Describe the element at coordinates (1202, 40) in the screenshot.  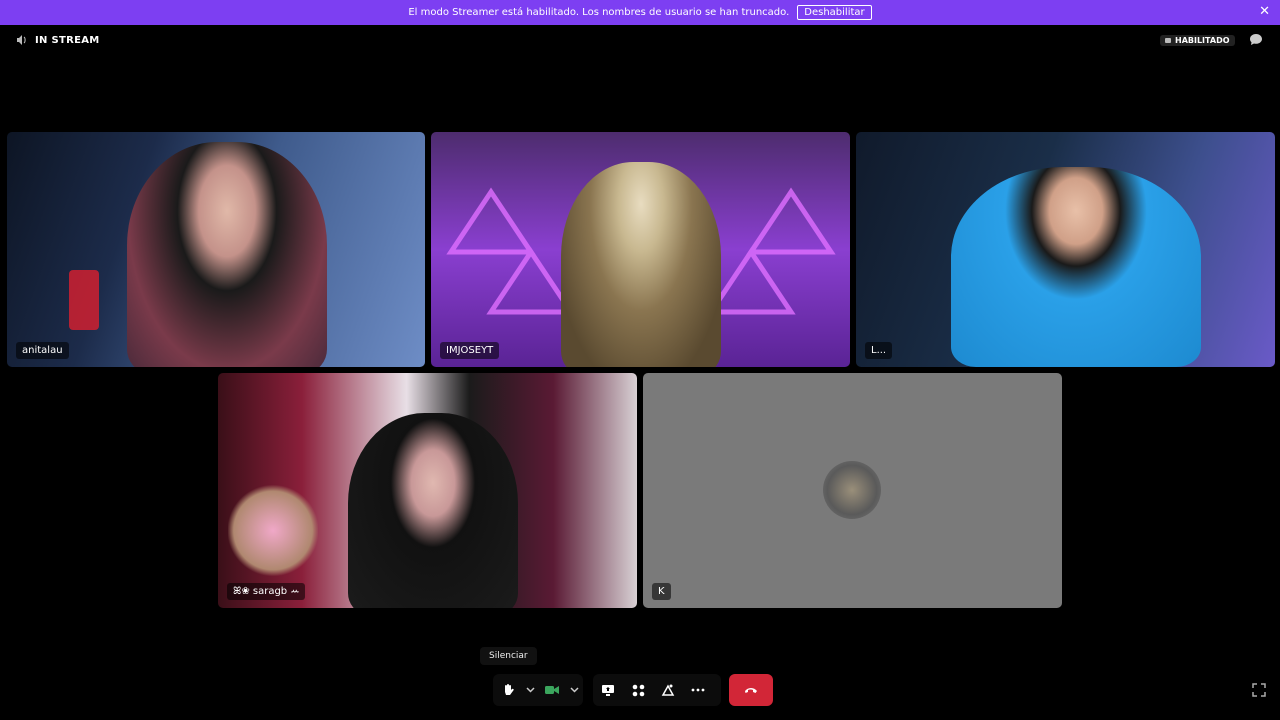
I see `badge-label: HABILITADO` at that location.